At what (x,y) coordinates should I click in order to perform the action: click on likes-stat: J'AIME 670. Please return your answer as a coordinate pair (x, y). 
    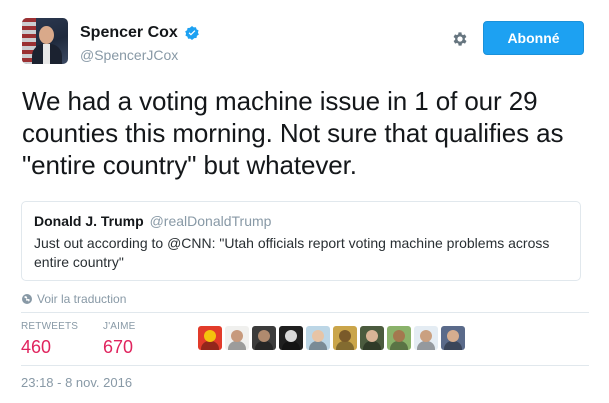
    Looking at the image, I should click on (119, 339).